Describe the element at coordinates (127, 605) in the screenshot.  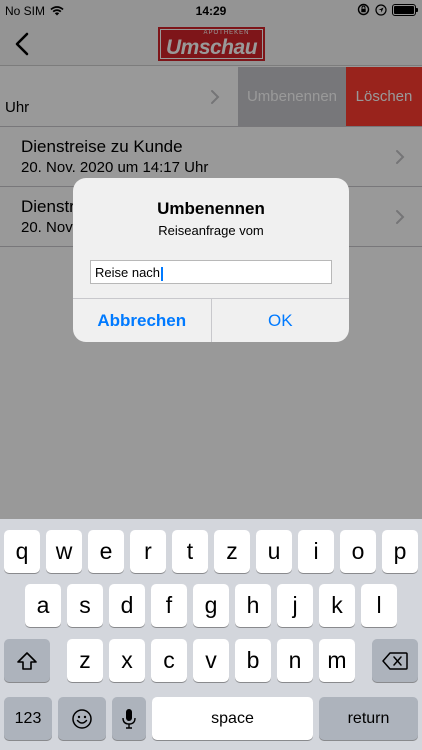
I see `key-d: d` at that location.